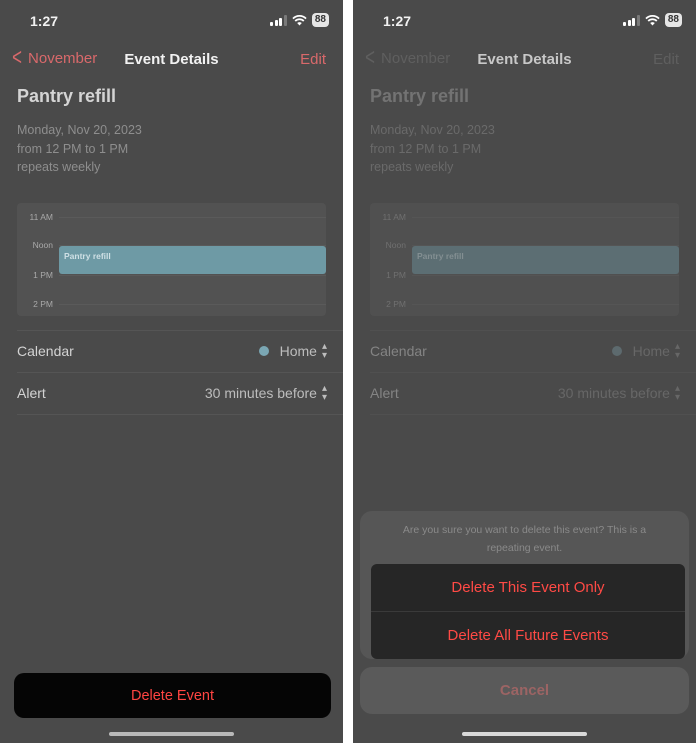 The image size is (696, 743). Describe the element at coordinates (172, 695) in the screenshot. I see `delete-event-button: Delete Event` at that location.